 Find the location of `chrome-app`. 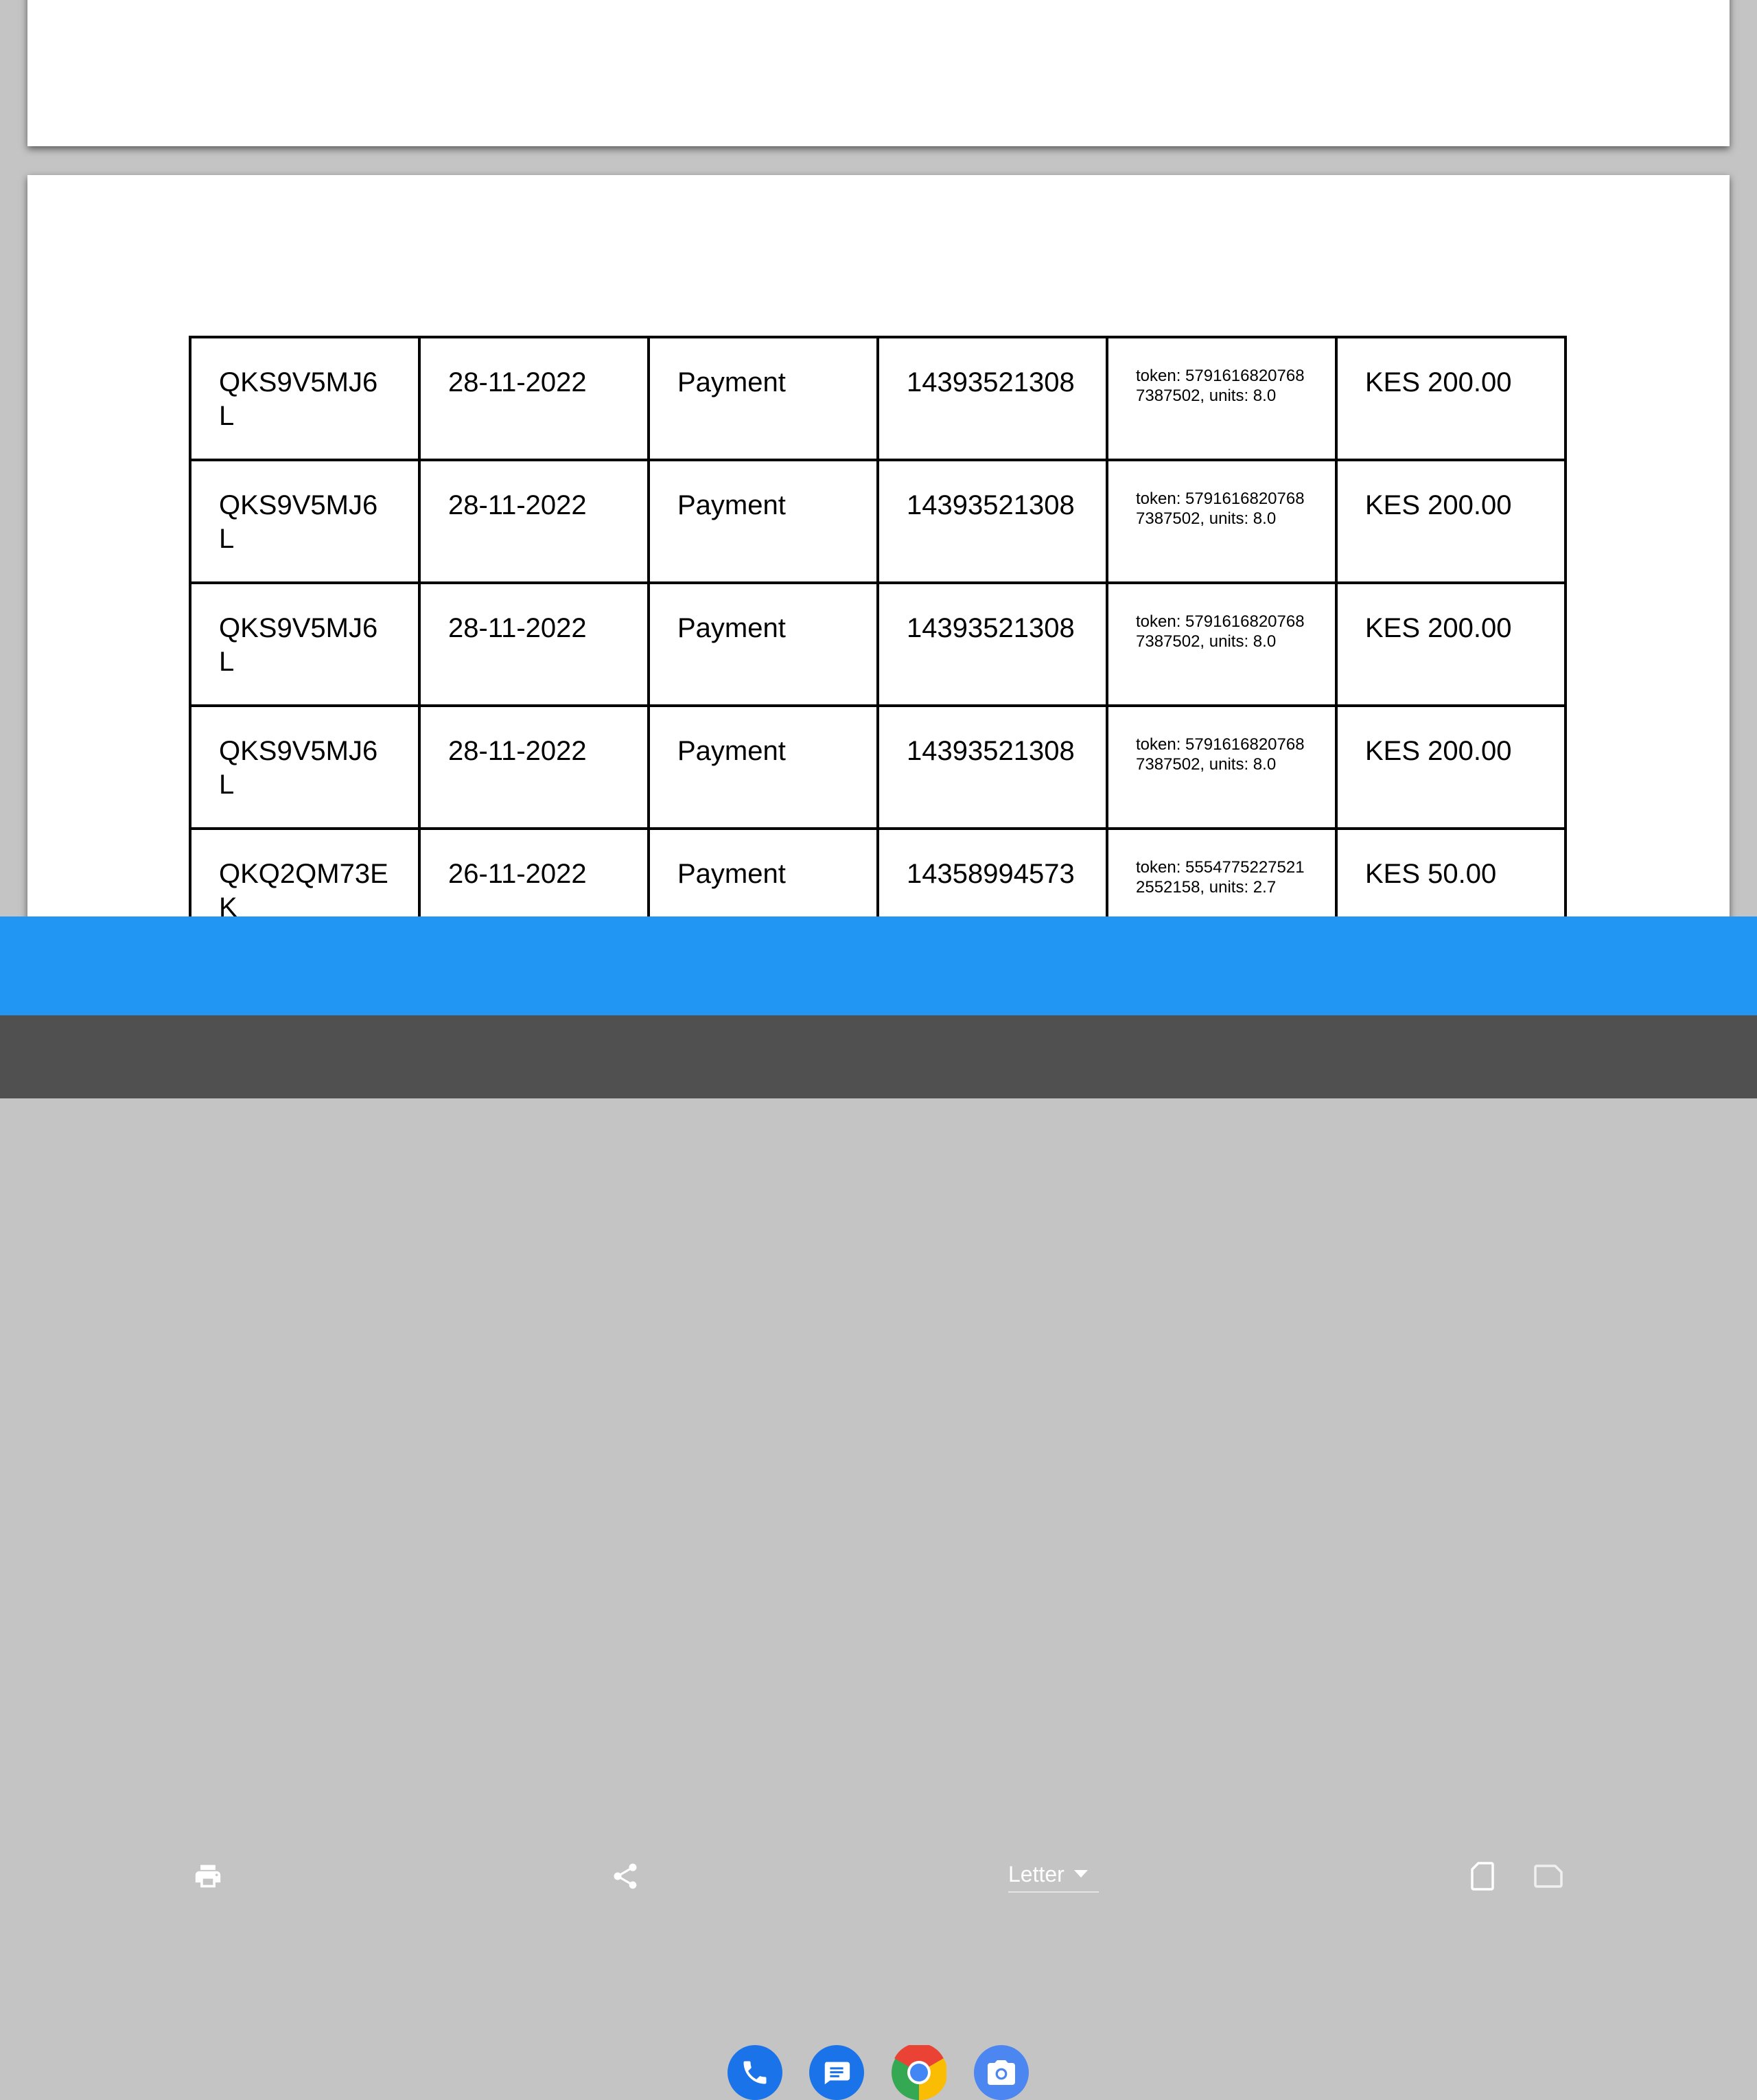

chrome-app is located at coordinates (919, 2073).